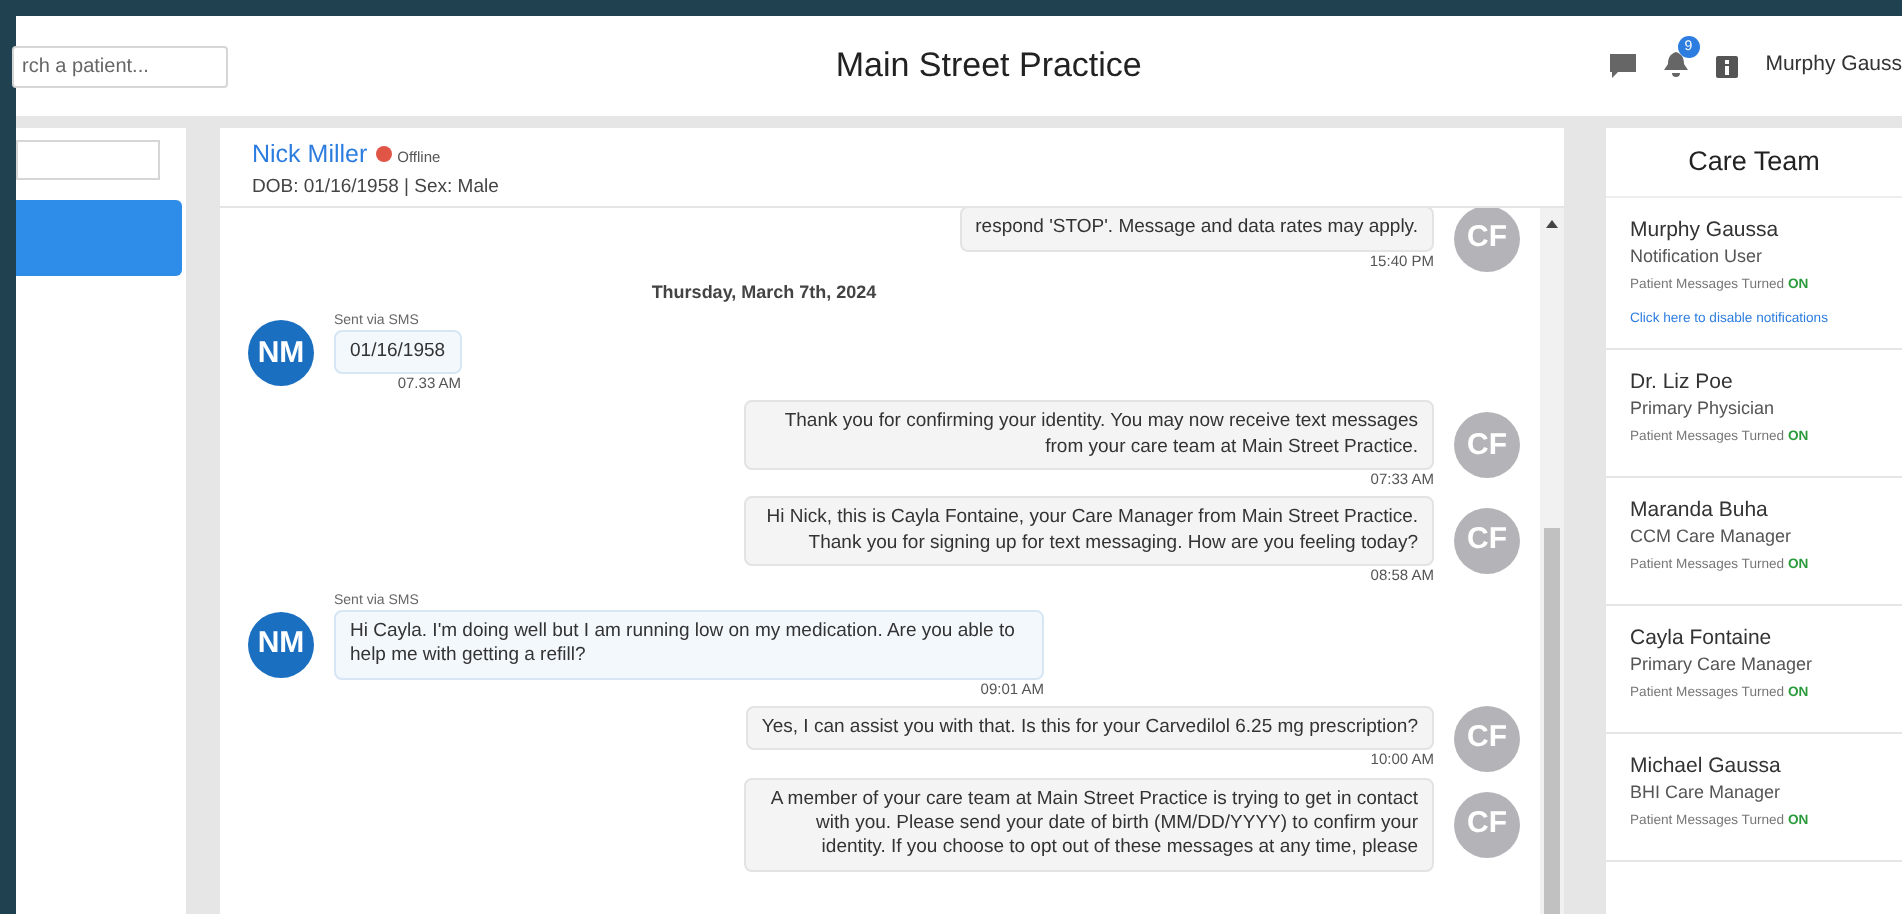  I want to click on member-name: Murphy Gaussa, so click(1705, 232).